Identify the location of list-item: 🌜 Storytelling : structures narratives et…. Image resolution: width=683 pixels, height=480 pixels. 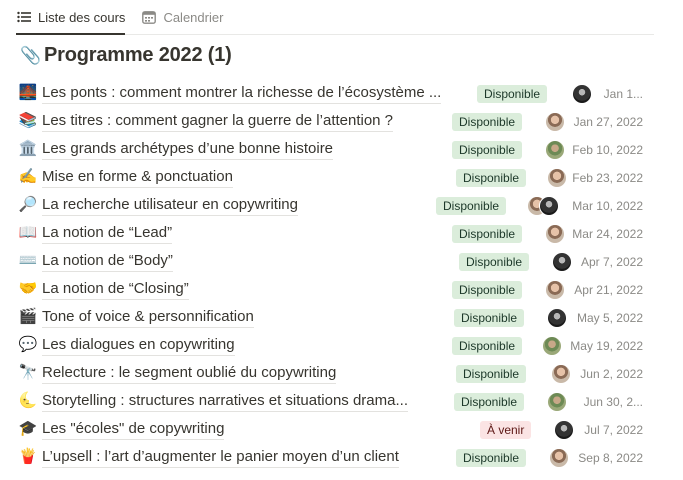
(334, 401).